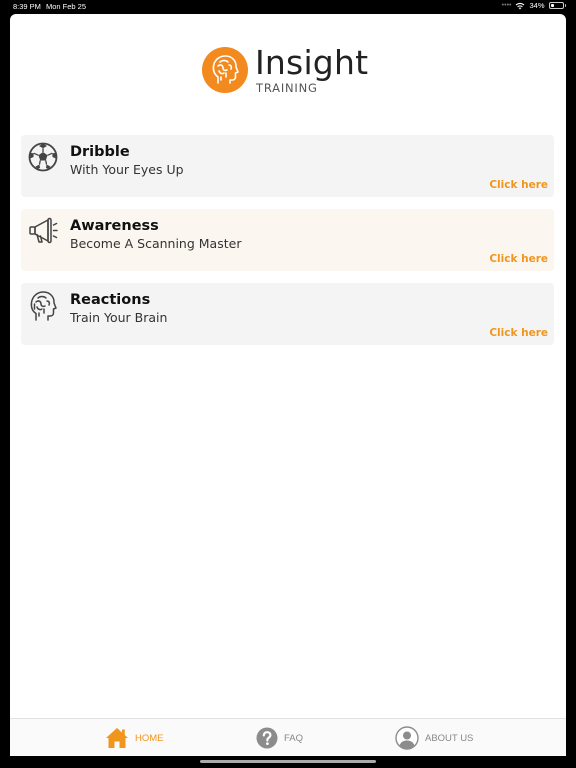 This screenshot has height=768, width=576. What do you see at coordinates (312, 62) in the screenshot?
I see `logo-word: Insight` at bounding box center [312, 62].